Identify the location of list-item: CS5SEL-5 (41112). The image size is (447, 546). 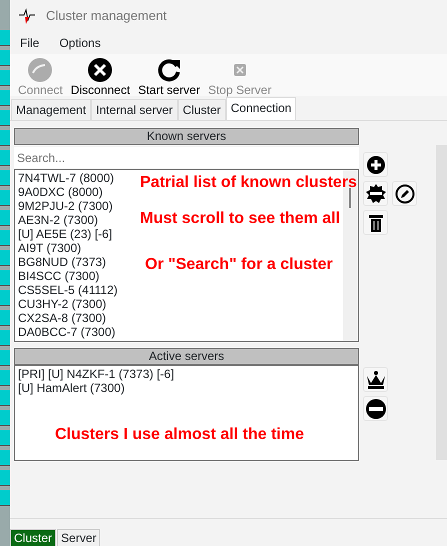
(68, 290).